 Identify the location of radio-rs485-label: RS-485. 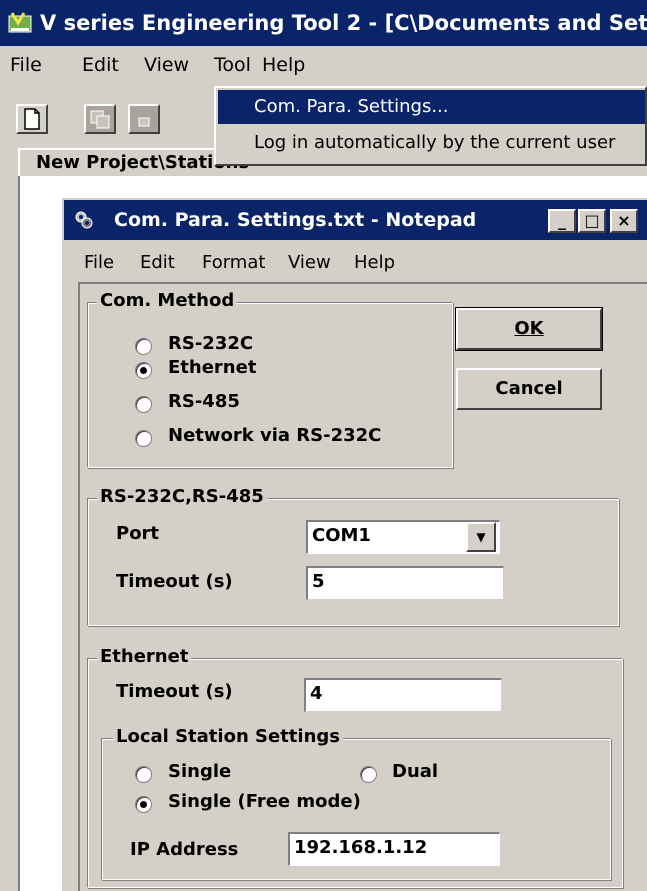
(204, 402).